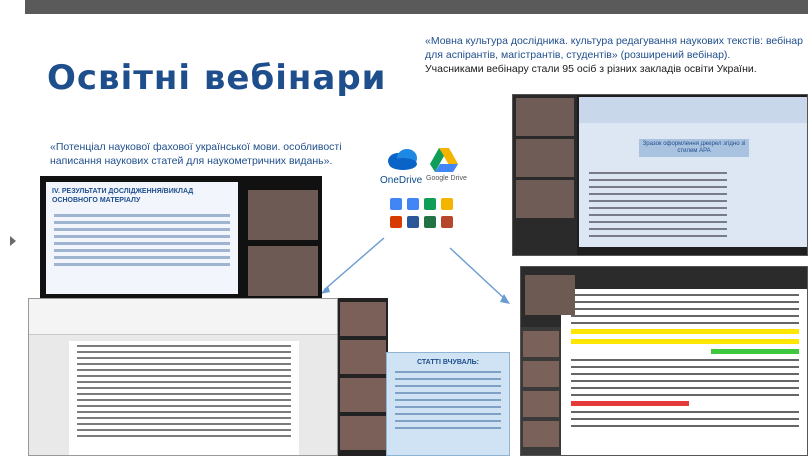 The width and height of the screenshot is (808, 456). I want to click on webinar-screenshot-blue-slide: СТАТТІ ВЧУВАЛЬ:, so click(448, 404).